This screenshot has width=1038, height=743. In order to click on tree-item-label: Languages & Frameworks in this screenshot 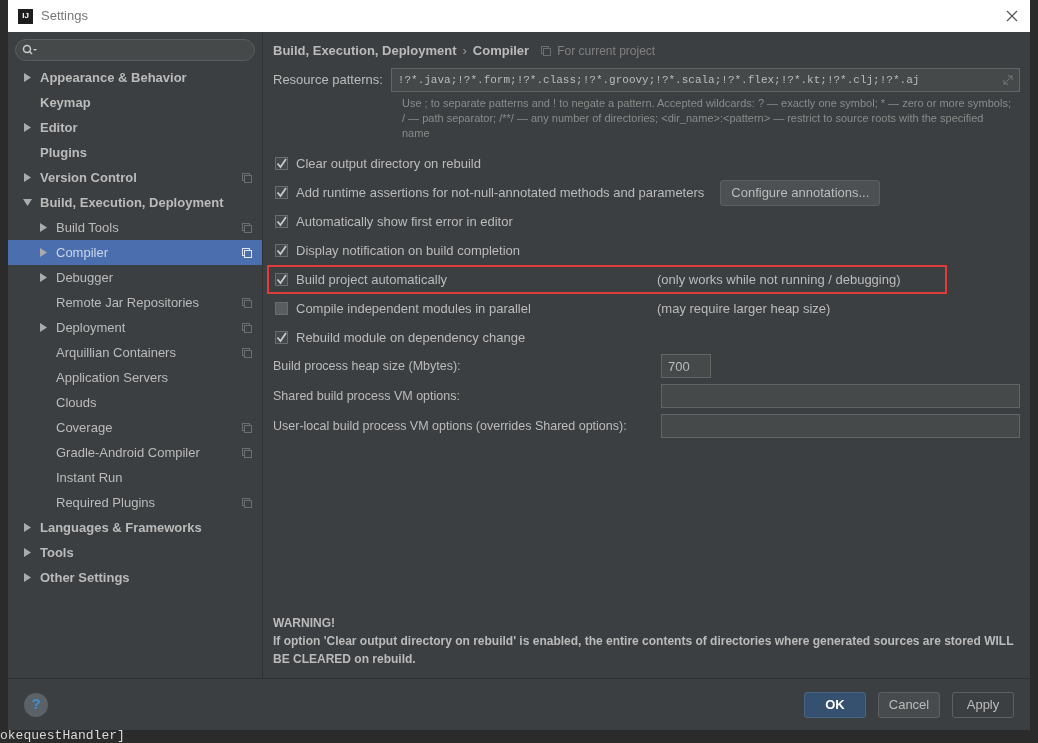, I will do `click(121, 527)`.